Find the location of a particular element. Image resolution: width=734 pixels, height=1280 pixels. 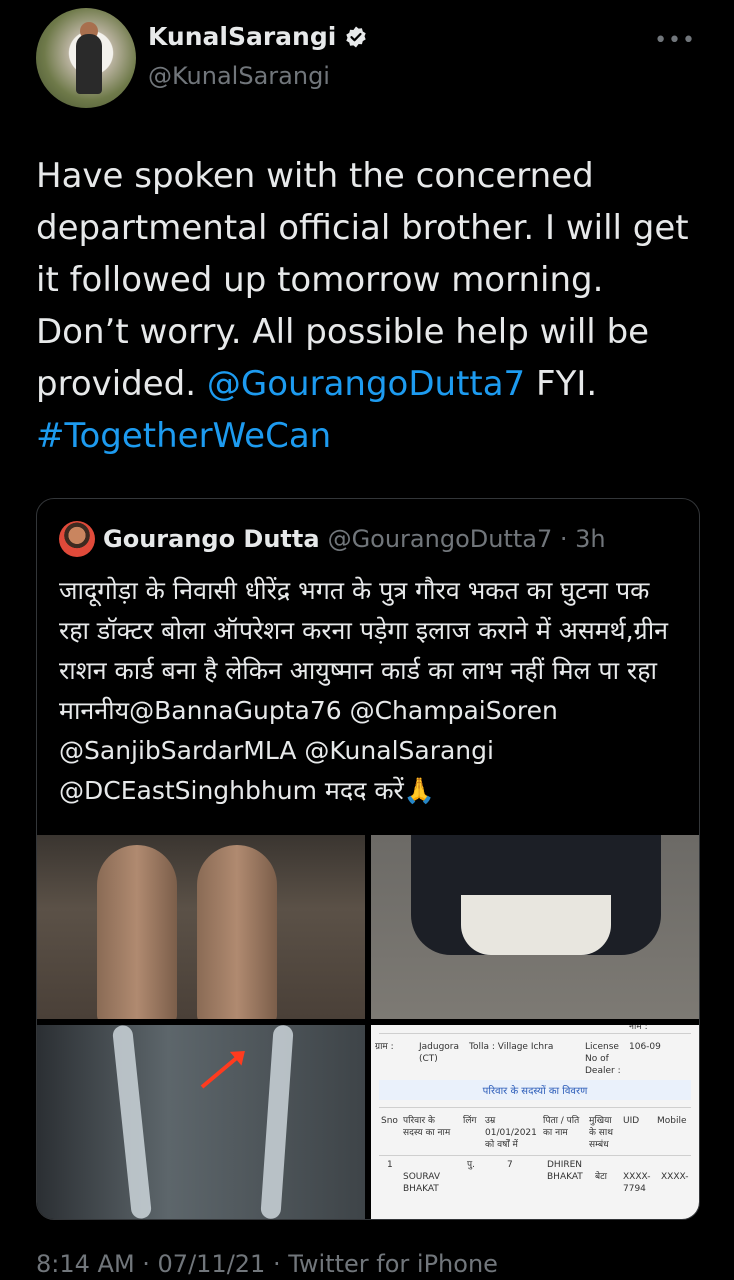

doc-license-value: 106-09 is located at coordinates (645, 1047).